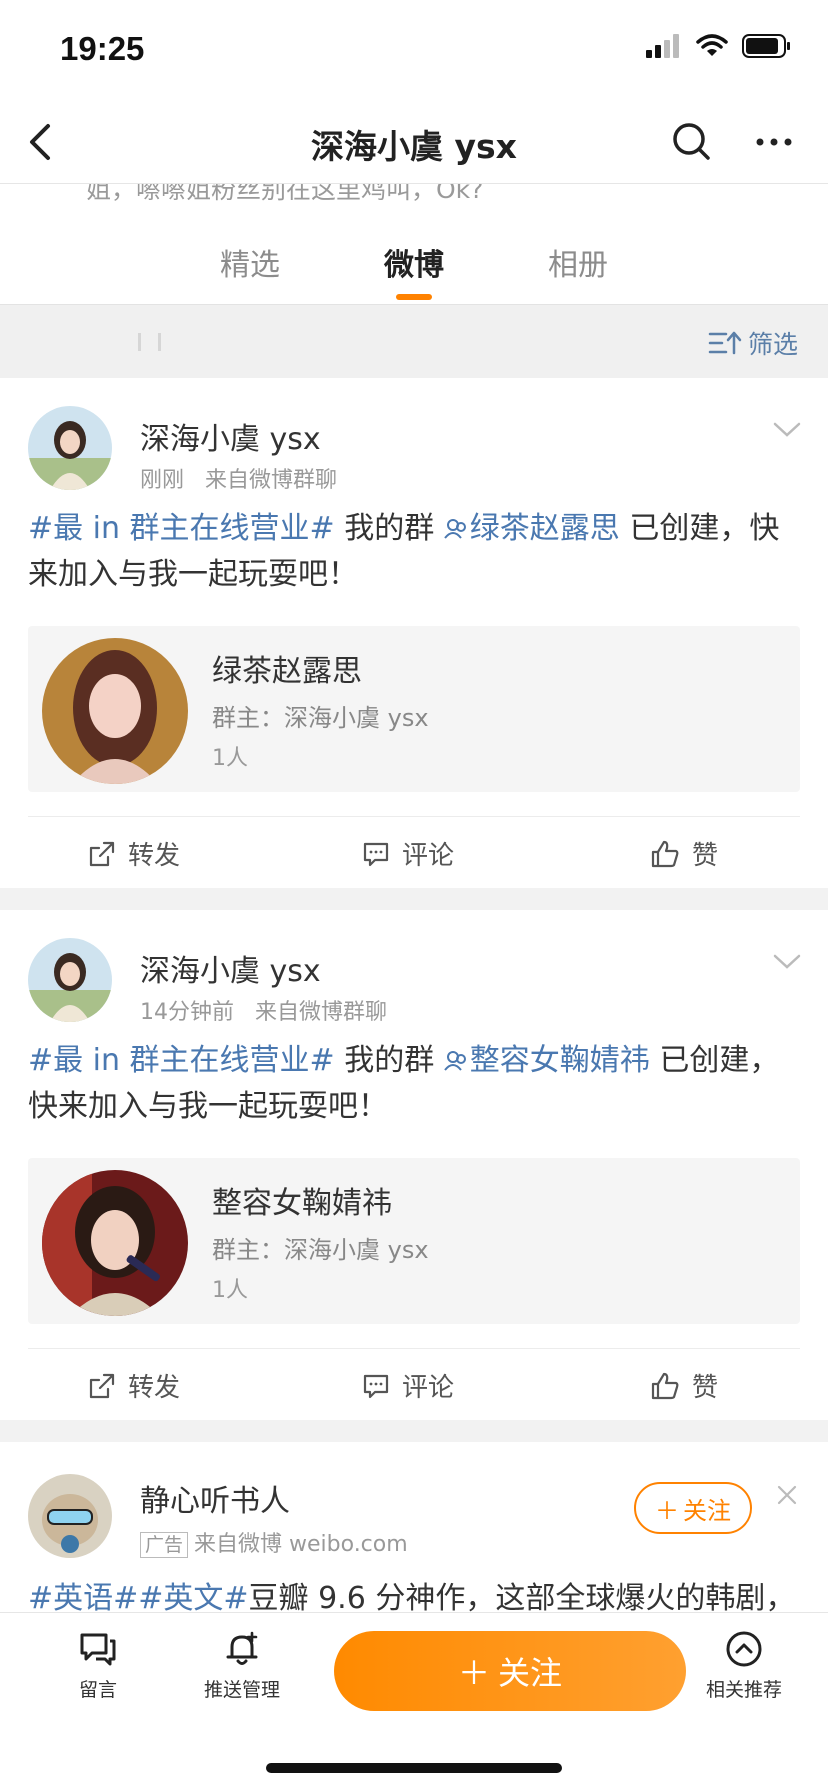  Describe the element at coordinates (302, 1203) in the screenshot. I see `group-name: 整容女鞠婧祎` at that location.